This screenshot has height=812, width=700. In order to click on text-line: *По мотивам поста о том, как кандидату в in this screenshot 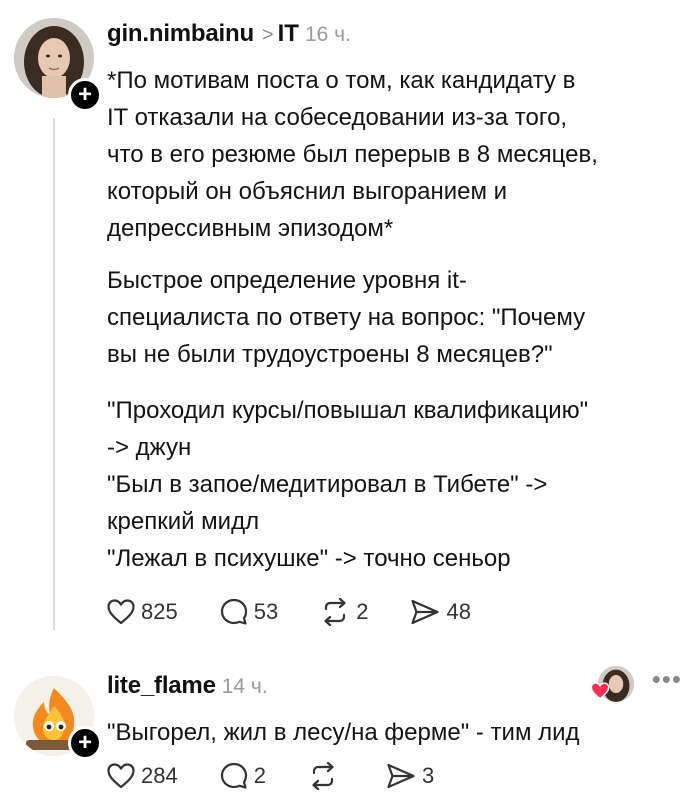, I will do `click(341, 80)`.